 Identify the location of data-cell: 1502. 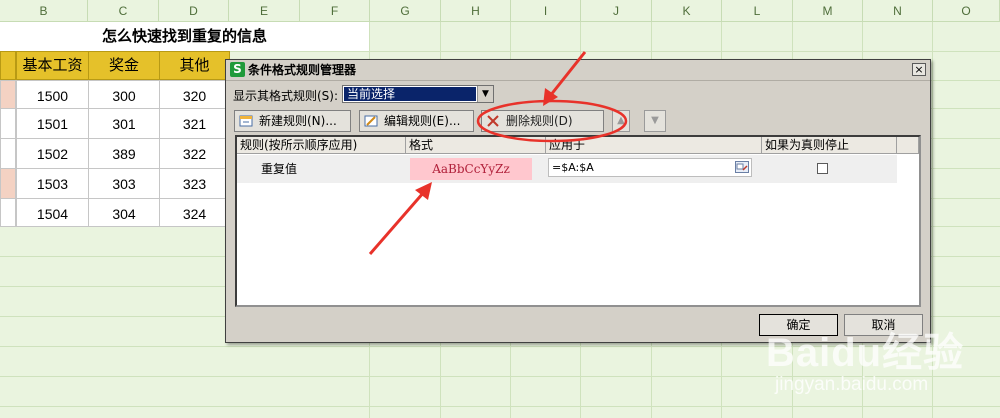
(52, 153).